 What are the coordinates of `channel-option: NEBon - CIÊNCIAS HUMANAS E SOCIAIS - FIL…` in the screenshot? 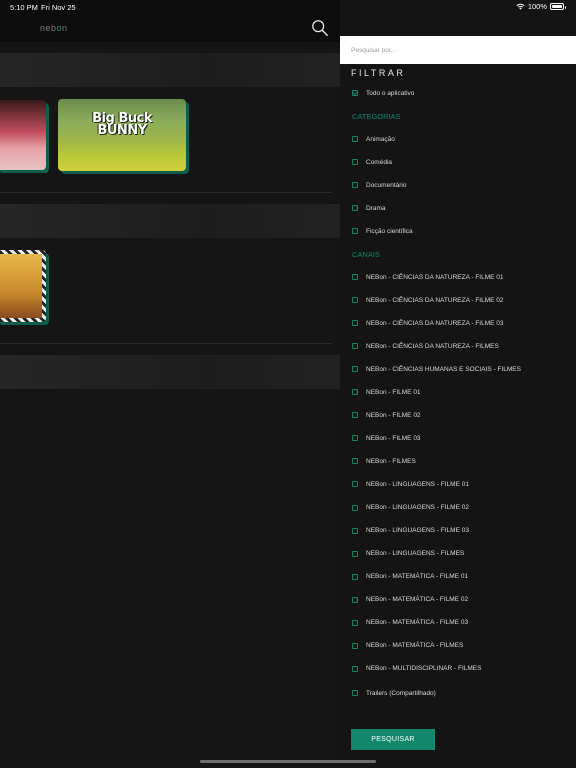 It's located at (436, 369).